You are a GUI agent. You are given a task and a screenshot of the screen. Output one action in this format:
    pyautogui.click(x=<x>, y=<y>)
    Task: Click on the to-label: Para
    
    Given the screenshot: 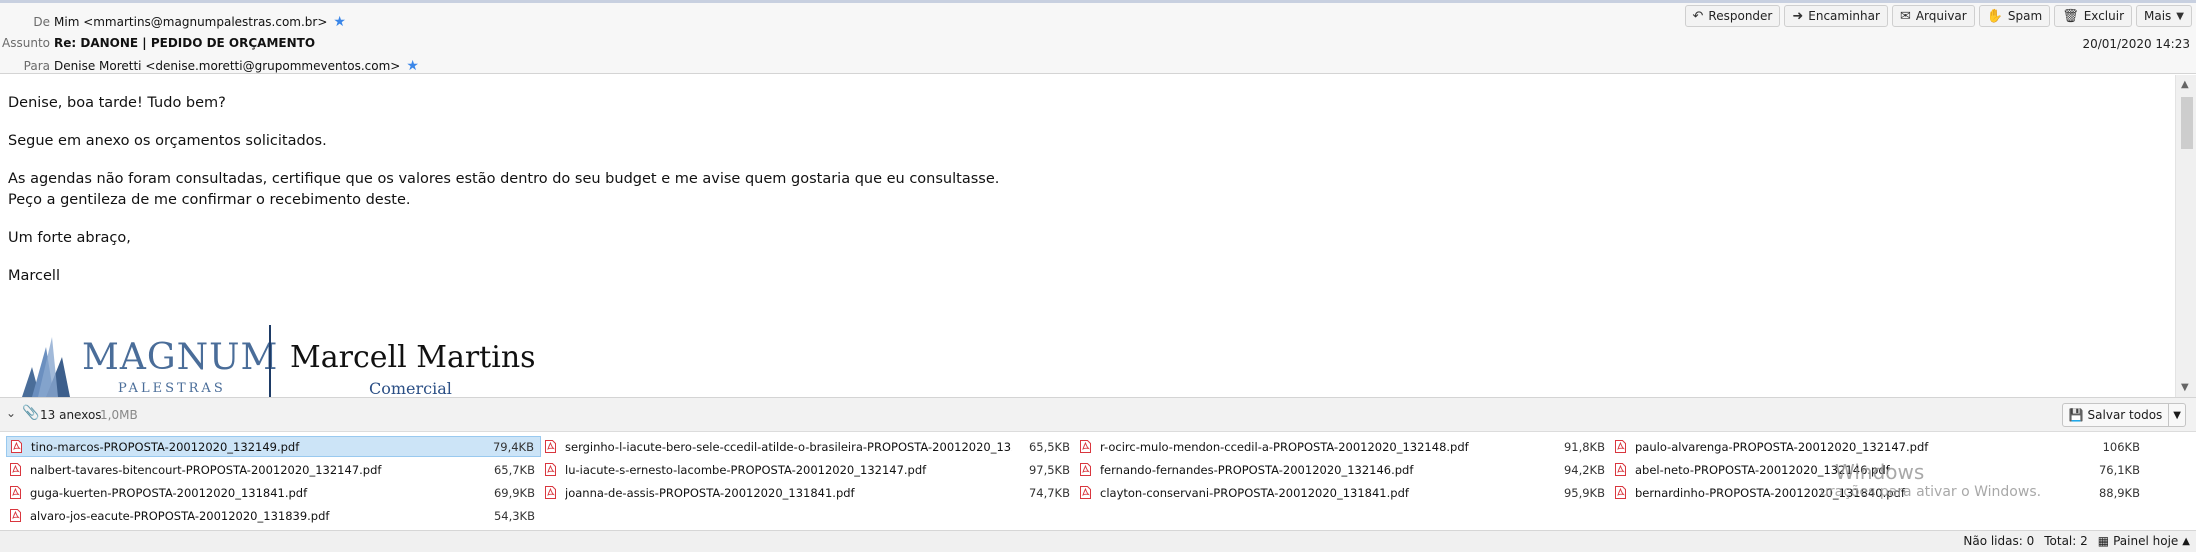 What is the action you would take?
    pyautogui.click(x=36, y=66)
    